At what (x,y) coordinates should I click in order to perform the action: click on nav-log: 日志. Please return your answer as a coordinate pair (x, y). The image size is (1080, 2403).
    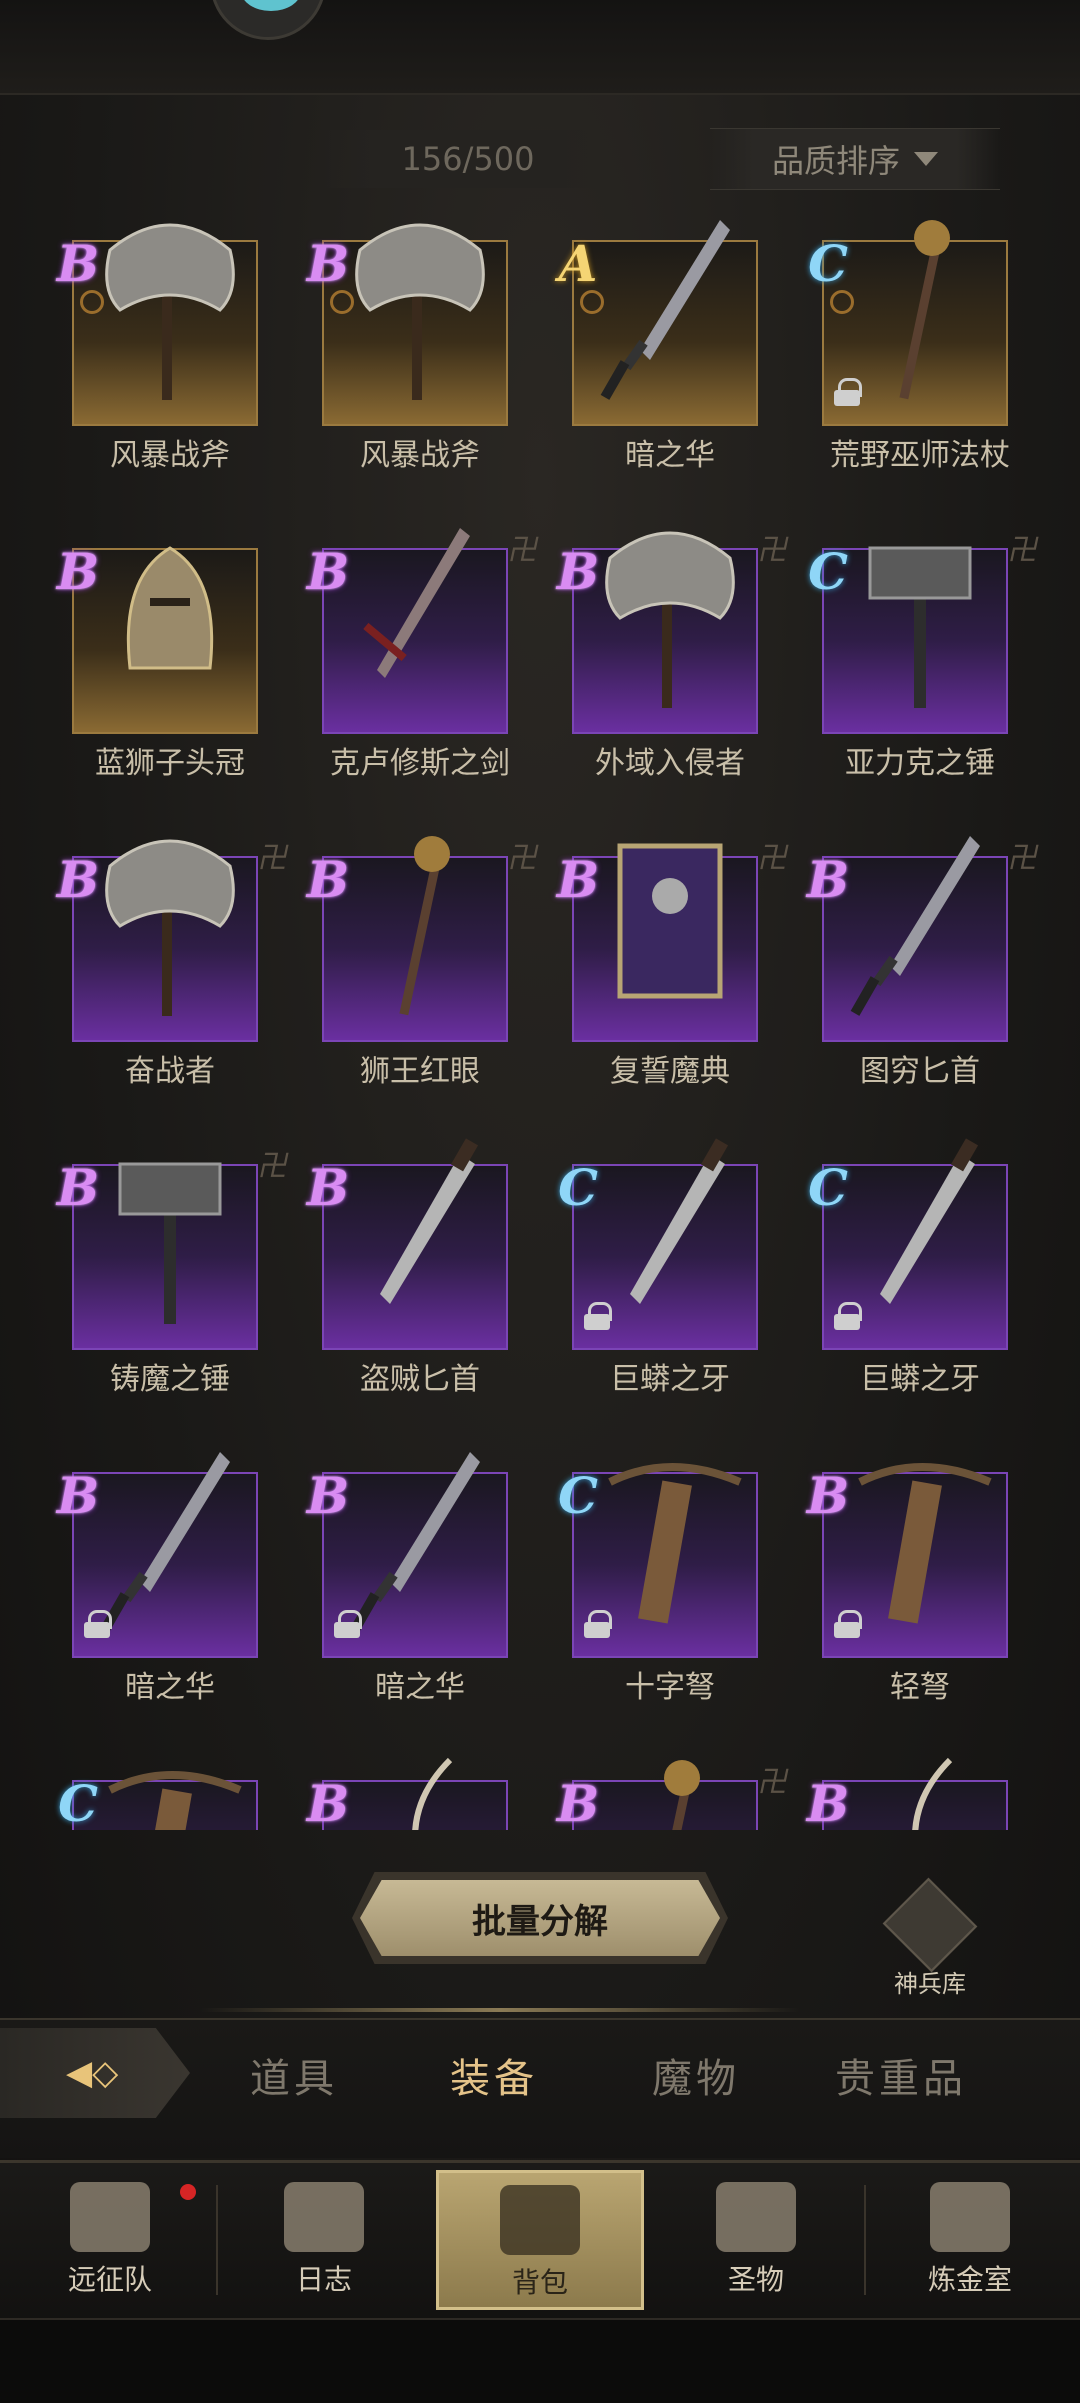
    Looking at the image, I should click on (324, 2240).